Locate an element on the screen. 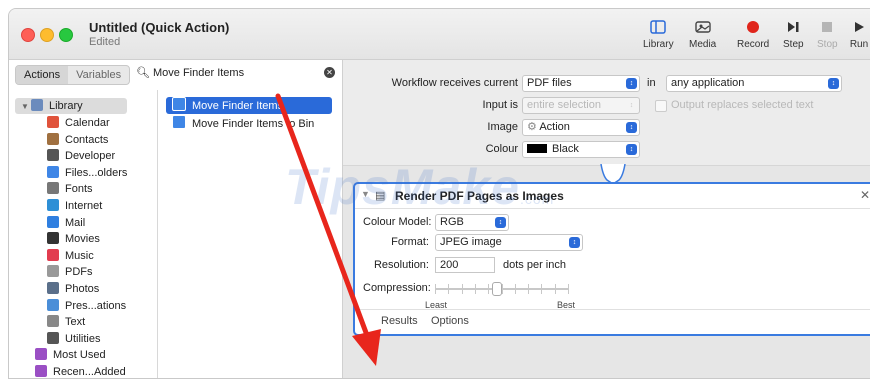  library-category-item: Internet is located at coordinates (74, 206).